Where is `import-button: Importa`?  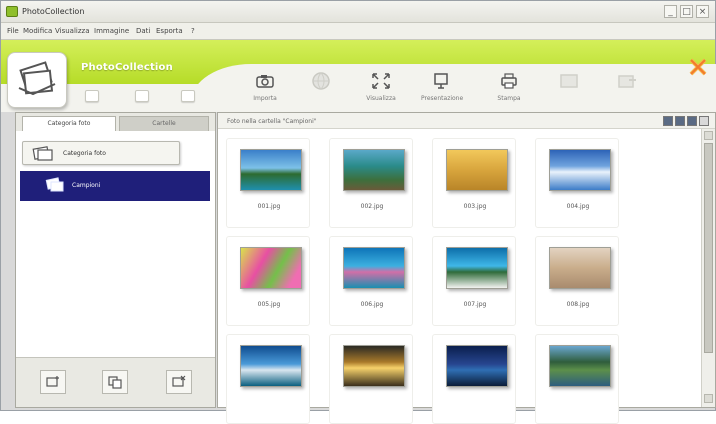 import-button: Importa is located at coordinates (265, 88).